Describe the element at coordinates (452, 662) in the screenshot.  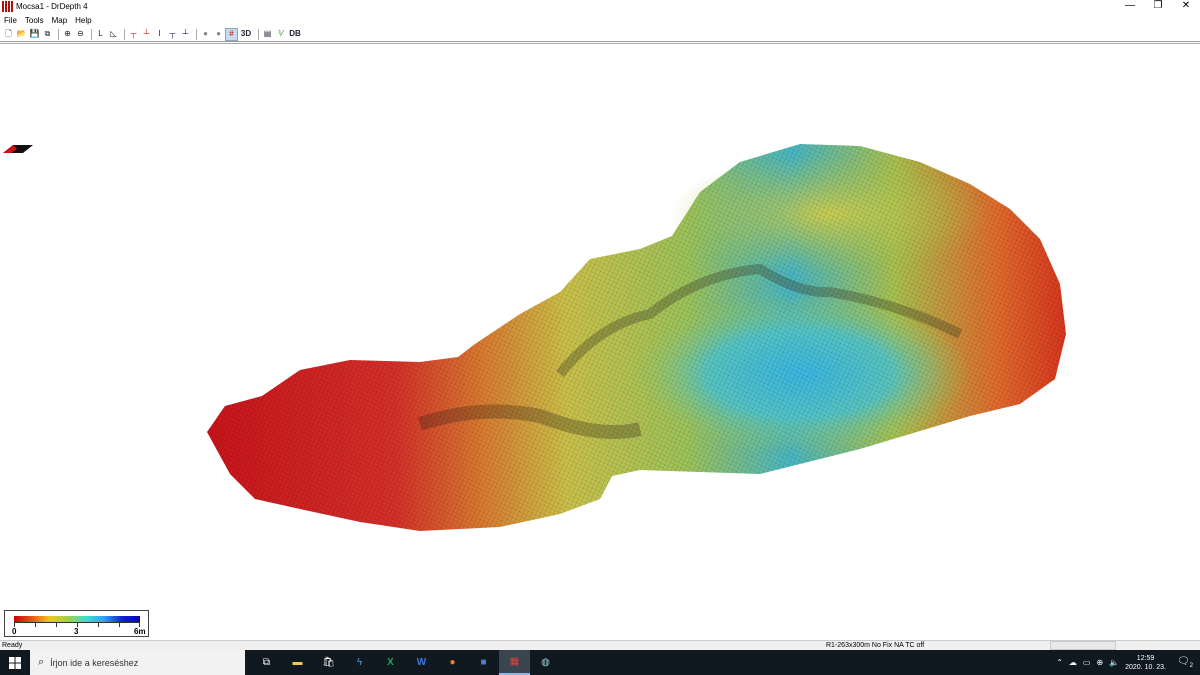
I see `firefox-icon: ●` at that location.